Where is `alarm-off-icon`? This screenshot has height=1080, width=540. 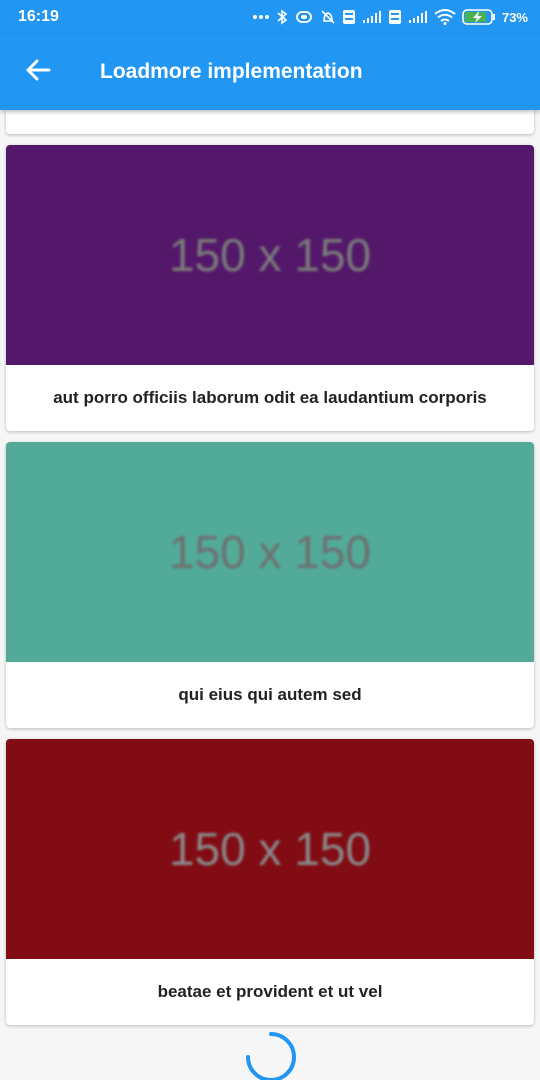 alarm-off-icon is located at coordinates (328, 17).